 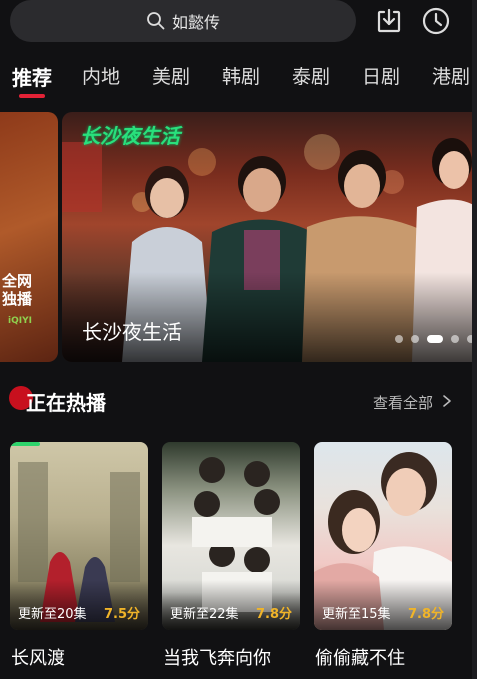 What do you see at coordinates (132, 332) in the screenshot?
I see `banner-title: 长沙夜生活` at bounding box center [132, 332].